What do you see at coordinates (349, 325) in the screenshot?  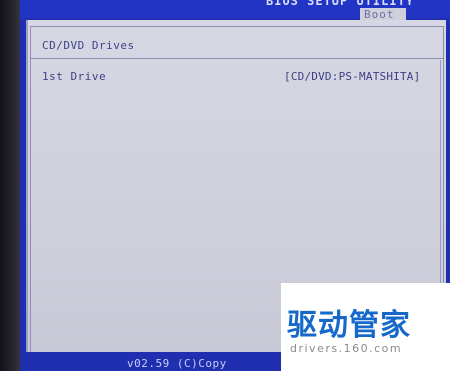 I see `watermark-brand: 驱动管家` at bounding box center [349, 325].